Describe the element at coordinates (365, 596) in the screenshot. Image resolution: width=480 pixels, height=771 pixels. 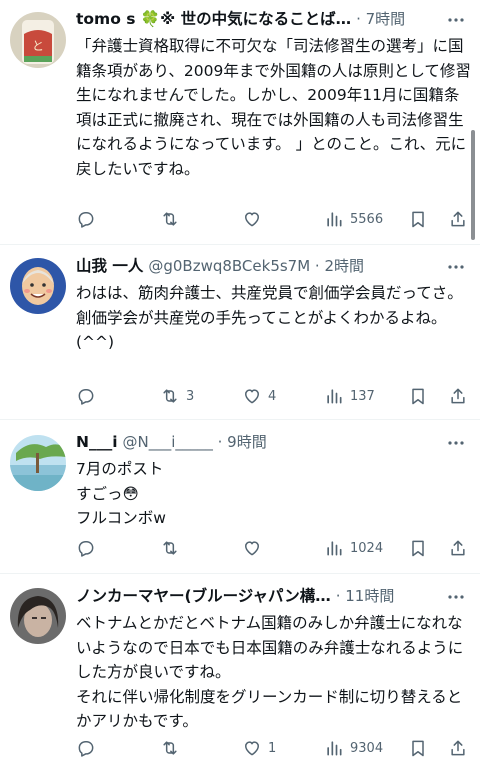
I see `post-meta: · 11時間` at that location.